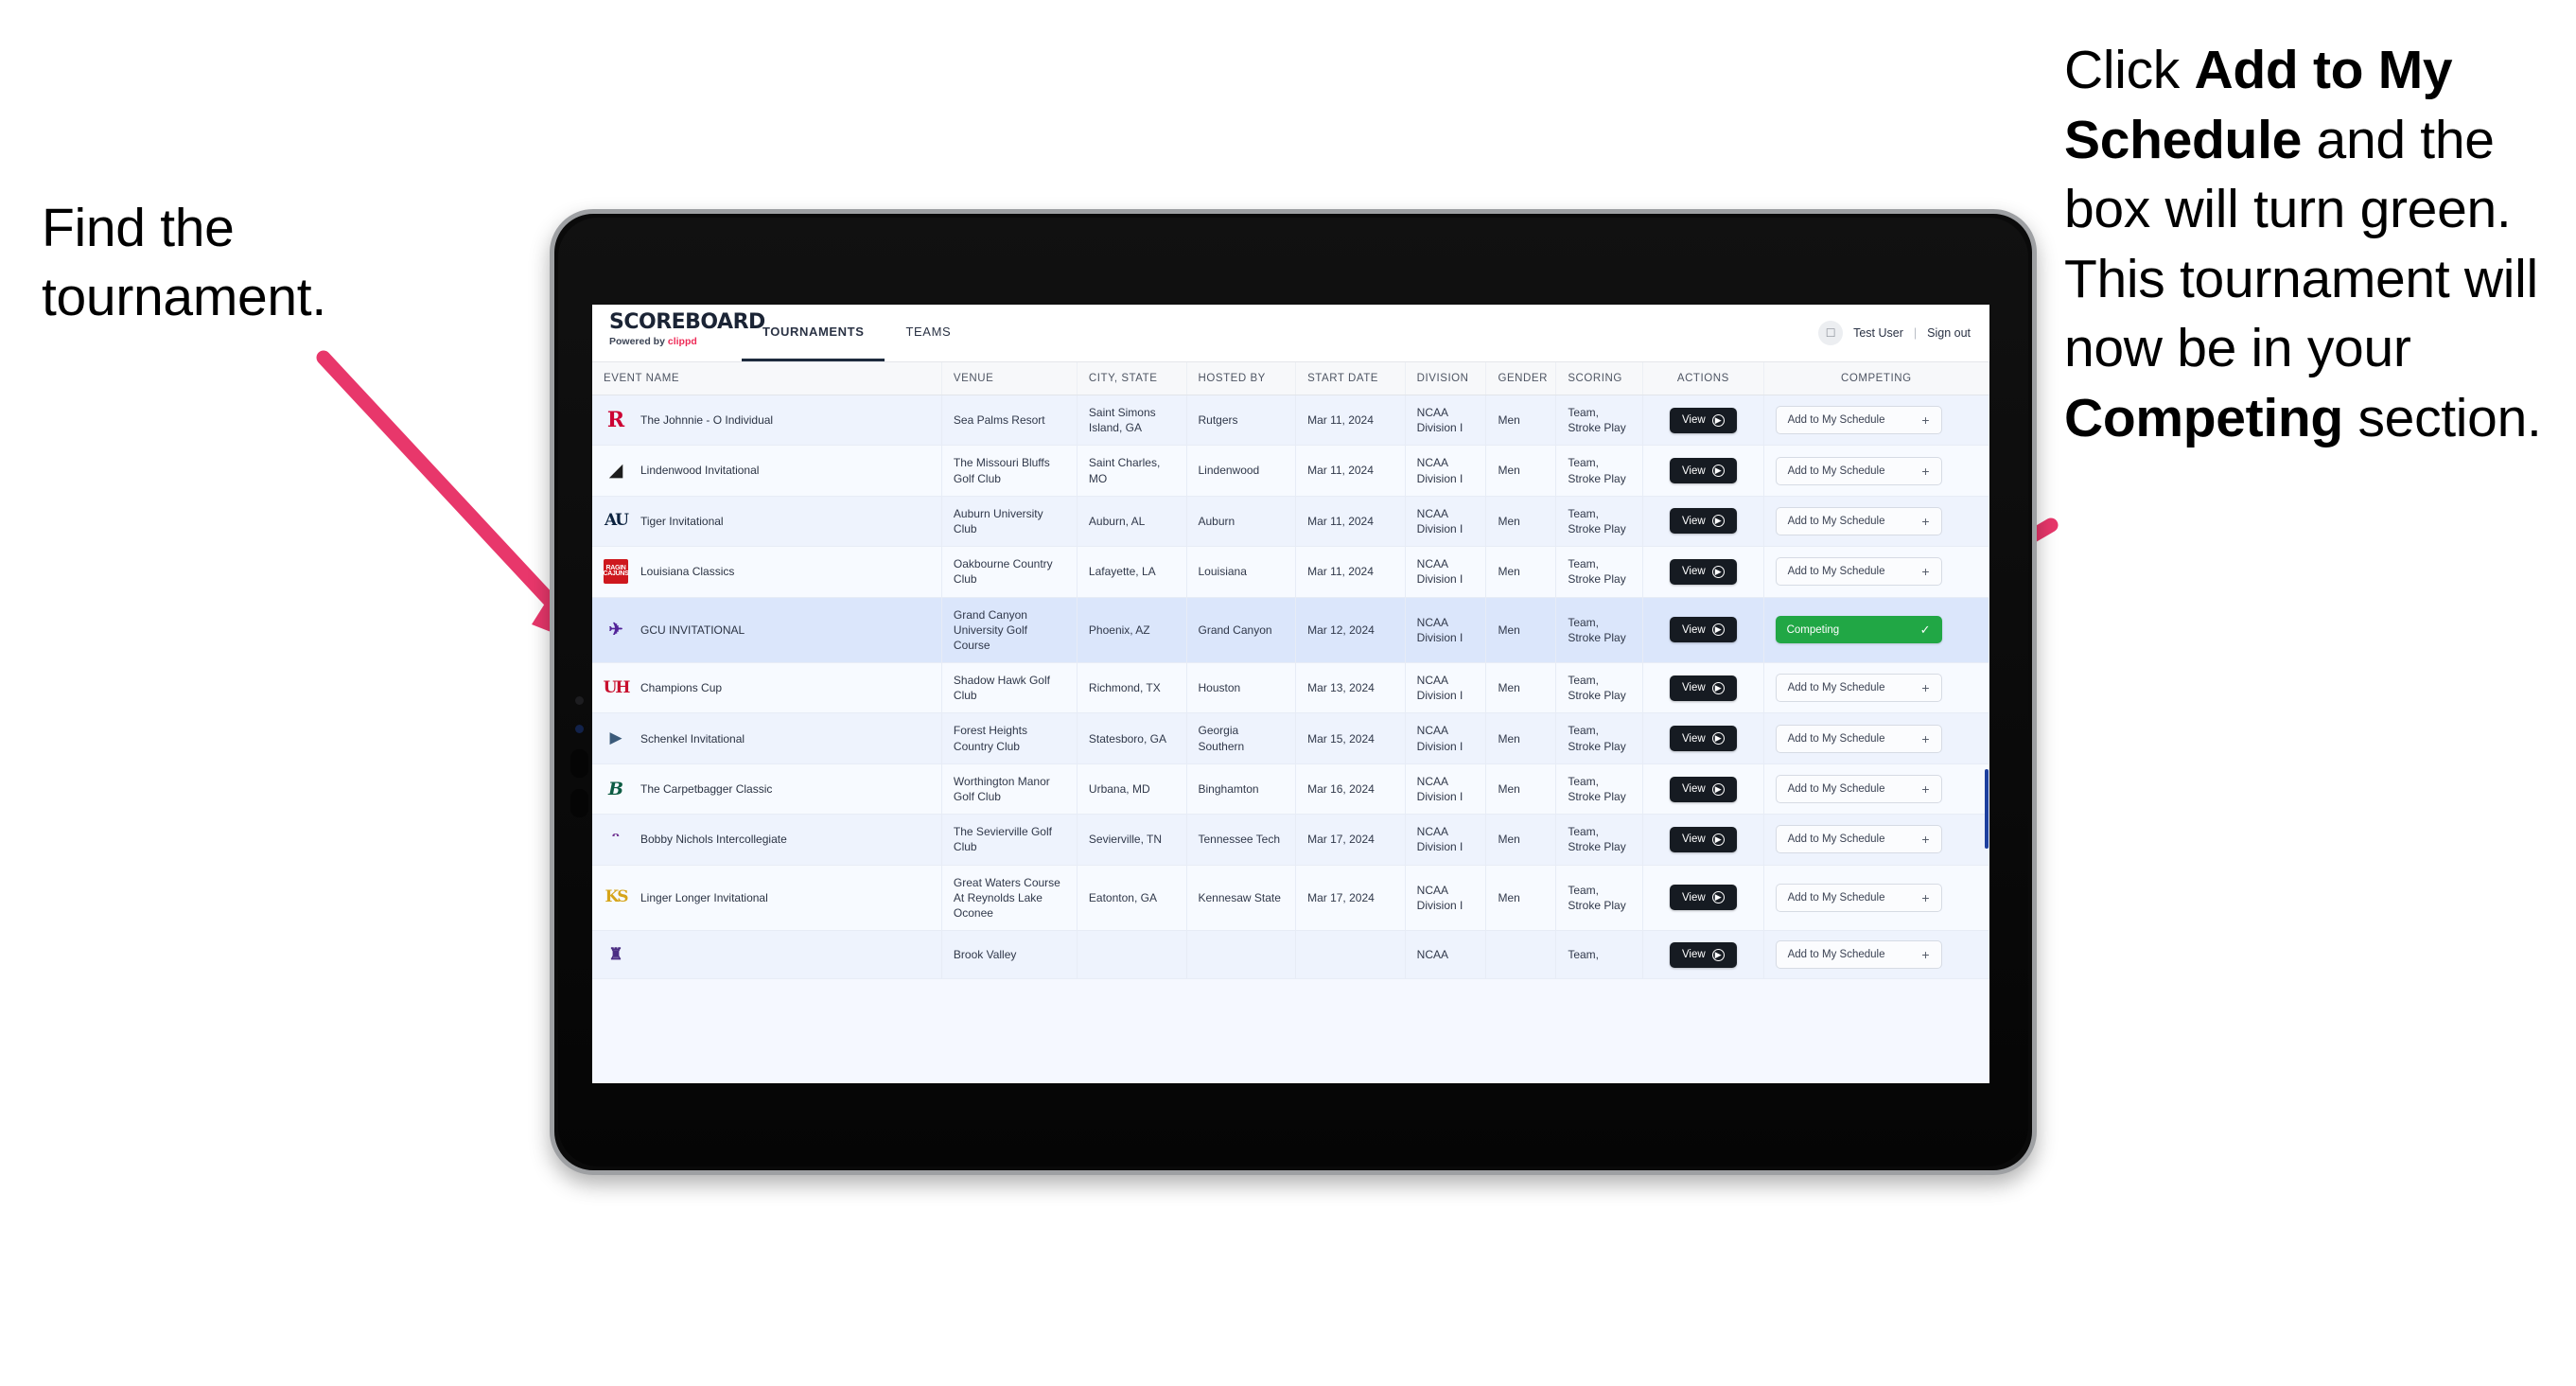 The width and height of the screenshot is (2576, 1386). Describe the element at coordinates (1009, 630) in the screenshot. I see `cell-venue: Grand Canyon University Golf Course` at that location.